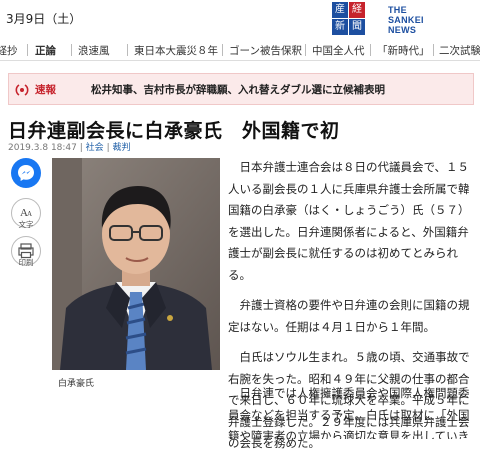 The image size is (480, 464). Describe the element at coordinates (349, 316) in the screenshot. I see `paragraph-2: 弁護士資格の要件や日弁連の会則に国籍の規定はない。任期は４月１日から１年間。` at that location.